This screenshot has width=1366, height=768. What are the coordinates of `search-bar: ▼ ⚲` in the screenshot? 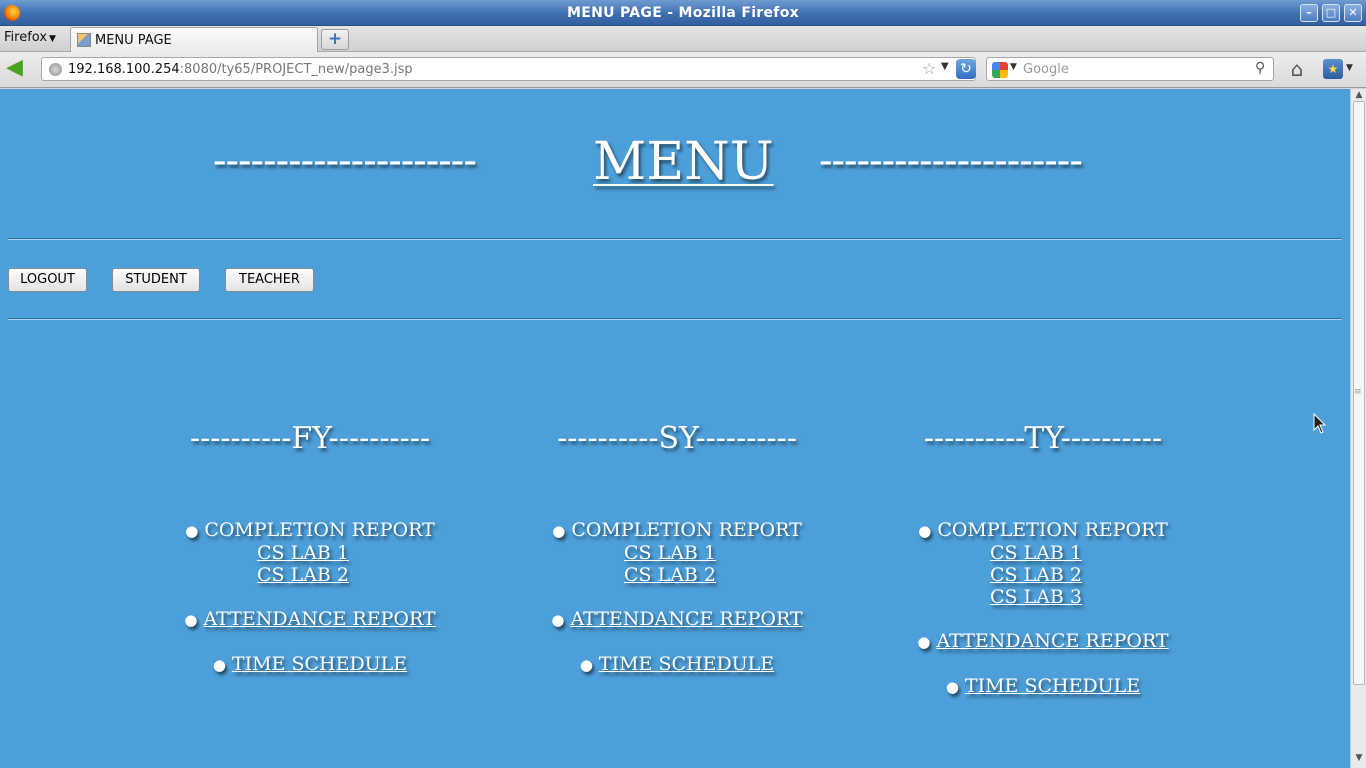 It's located at (1130, 69).